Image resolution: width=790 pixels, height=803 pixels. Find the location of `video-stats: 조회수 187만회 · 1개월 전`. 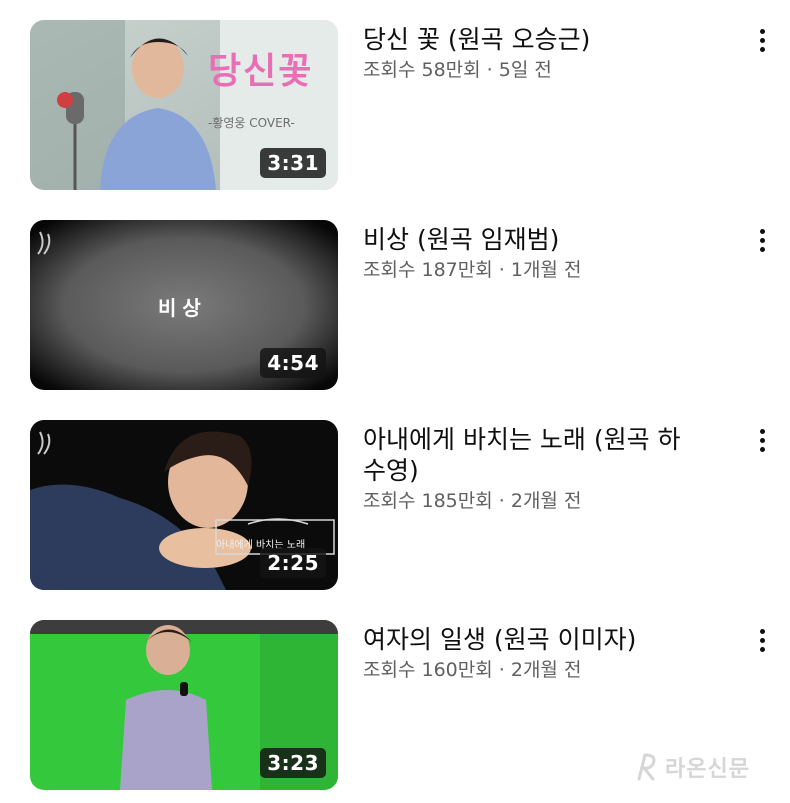

video-stats: 조회수 187만회 · 1개월 전 is located at coordinates (528, 270).